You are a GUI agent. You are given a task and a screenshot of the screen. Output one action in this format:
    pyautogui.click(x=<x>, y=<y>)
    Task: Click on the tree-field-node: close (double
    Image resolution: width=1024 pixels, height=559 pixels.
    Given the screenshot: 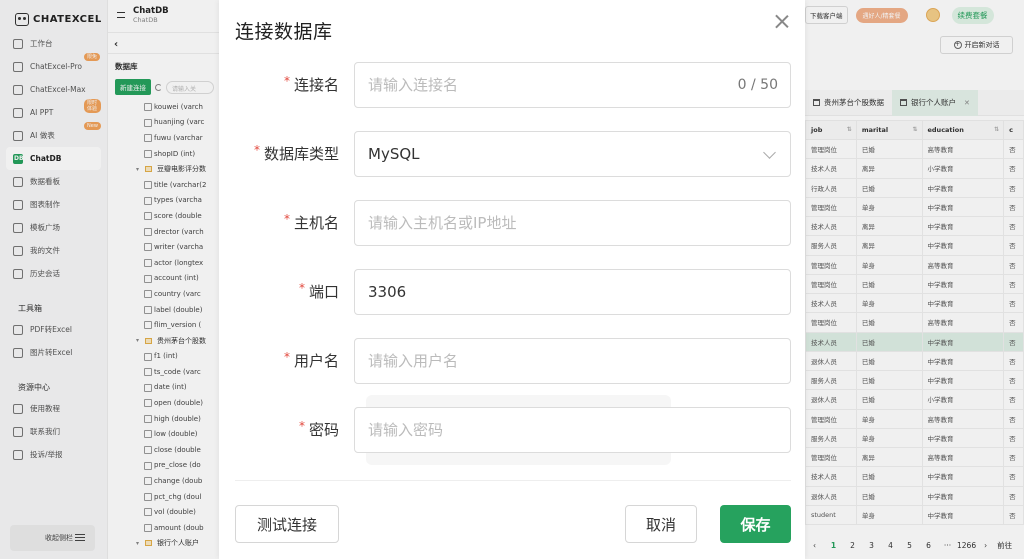 What is the action you would take?
    pyautogui.click(x=163, y=450)
    